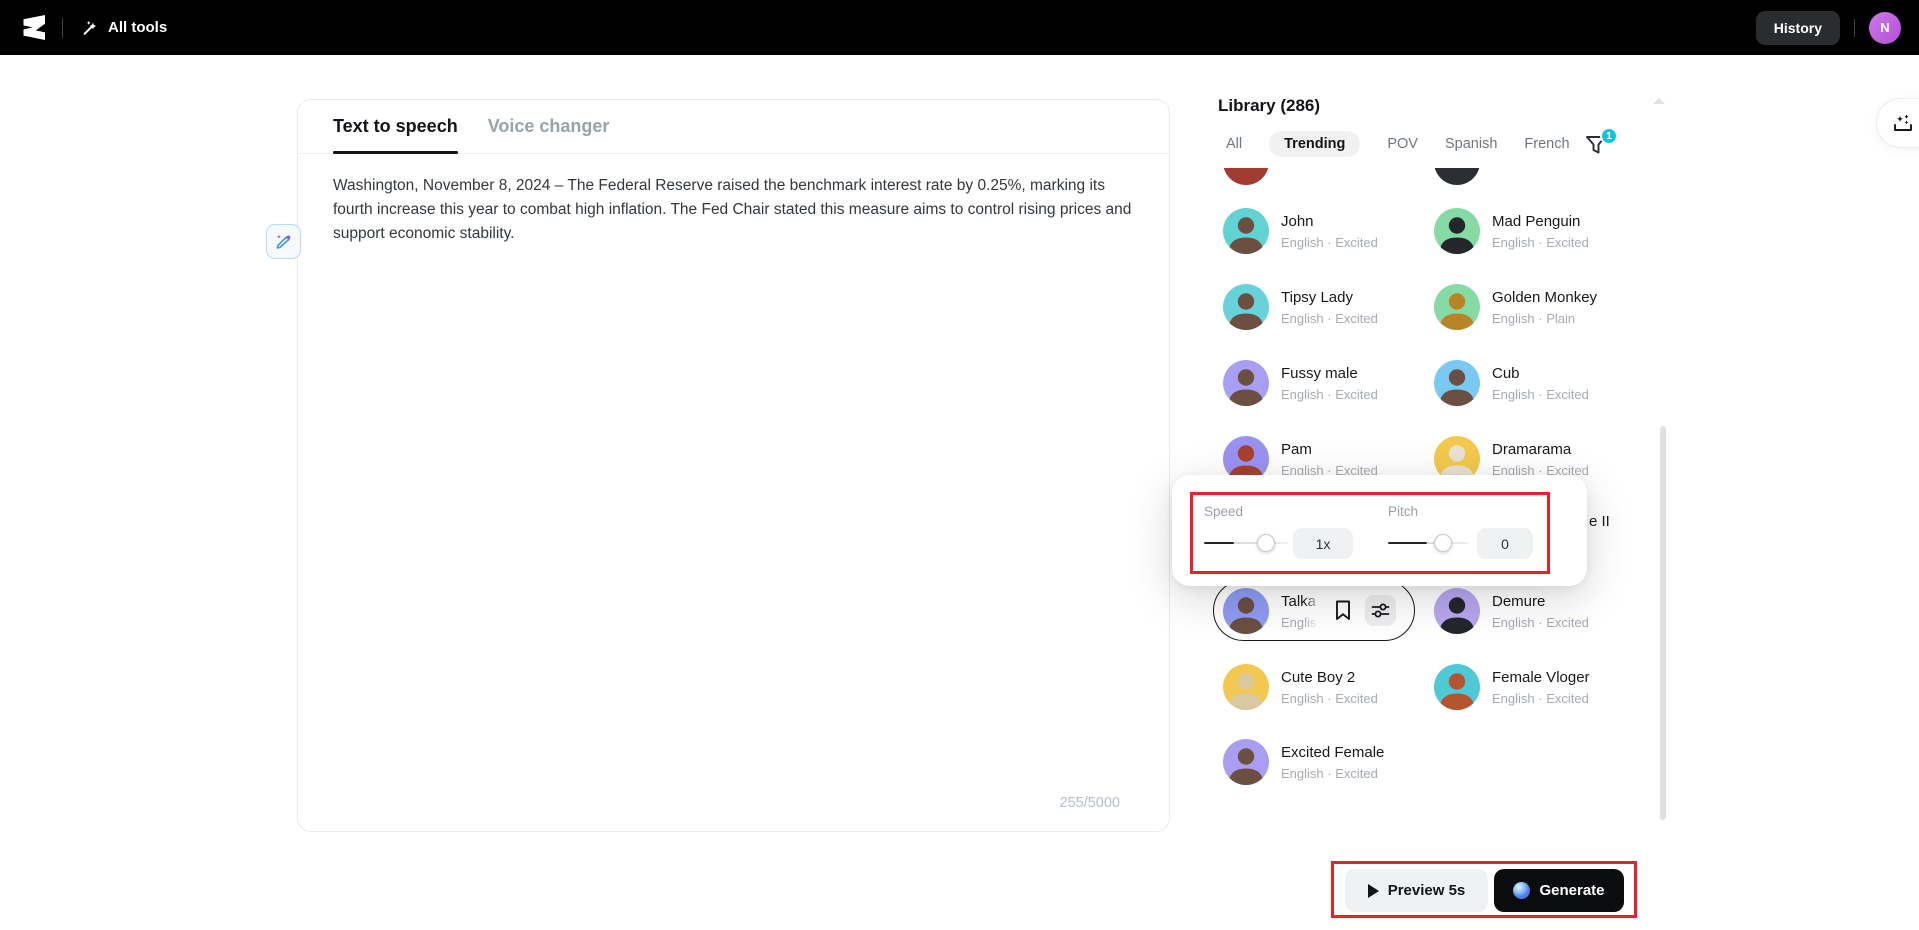  I want to click on voice-row: Mad Penguin English · Excited, so click(1511, 231).